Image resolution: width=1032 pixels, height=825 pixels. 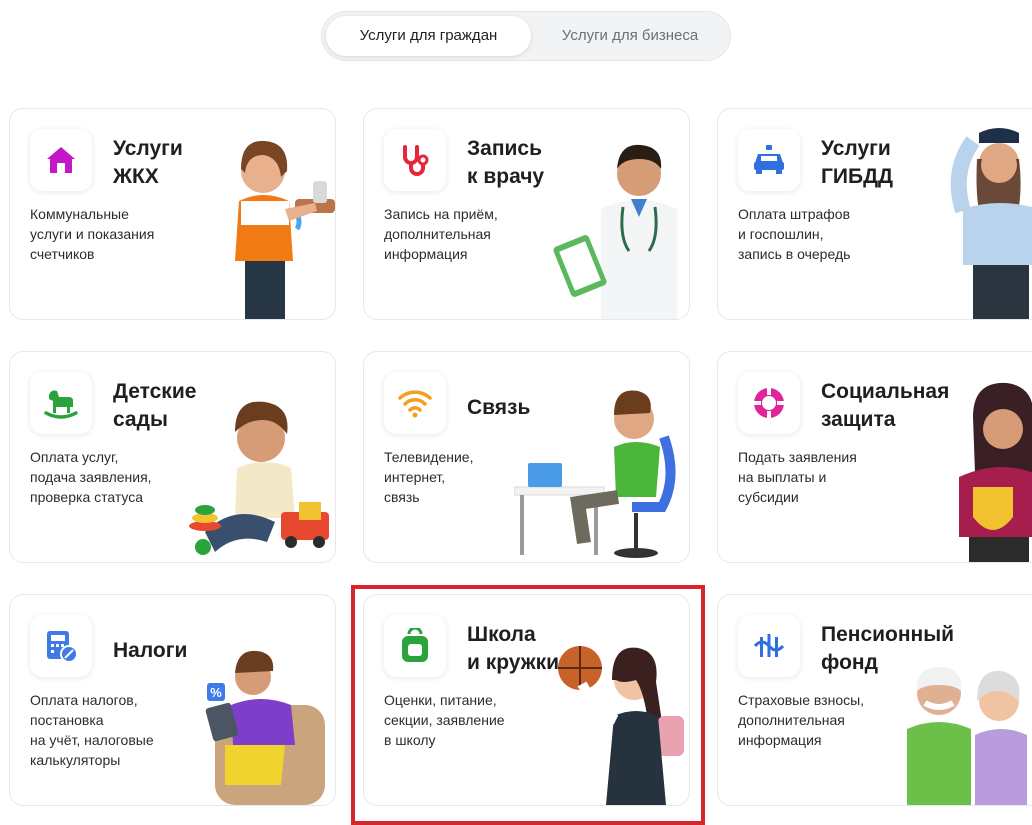 I want to click on lifebuoy-icon, so click(x=769, y=403).